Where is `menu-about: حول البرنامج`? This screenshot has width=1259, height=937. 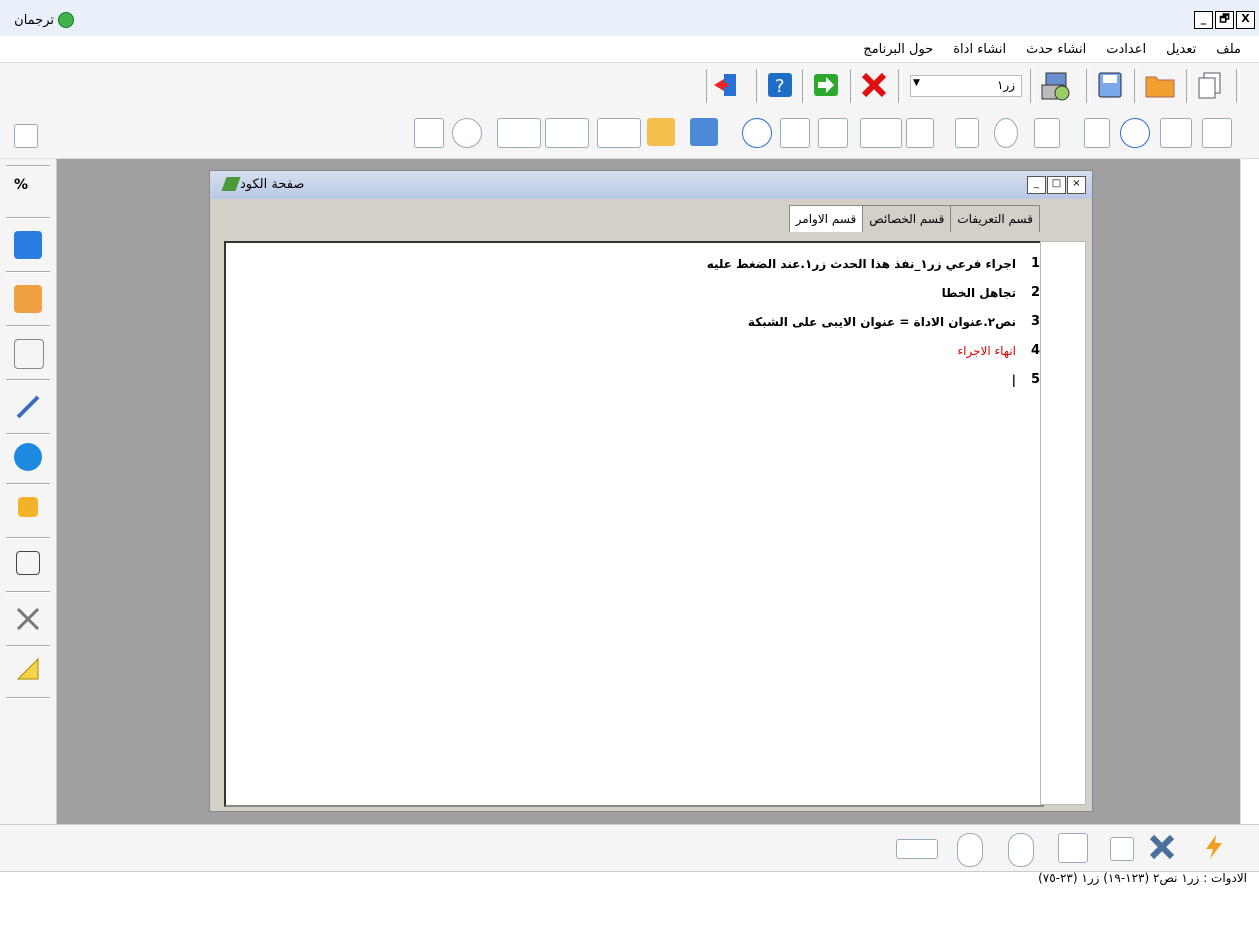 menu-about: حول البرنامج is located at coordinates (898, 49).